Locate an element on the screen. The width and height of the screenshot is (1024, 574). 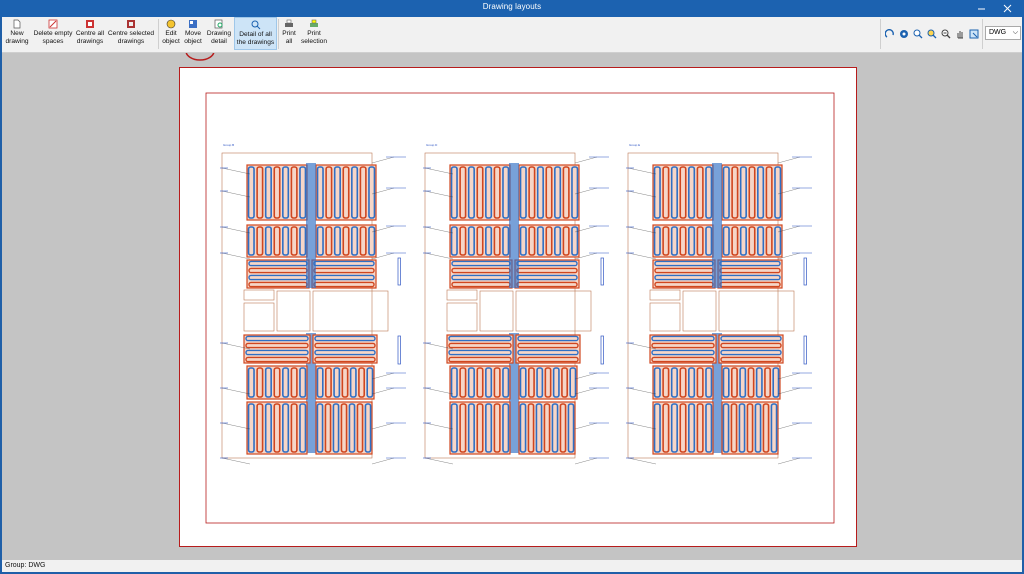
new-drawing-label-1: New is located at coordinates (17, 33).